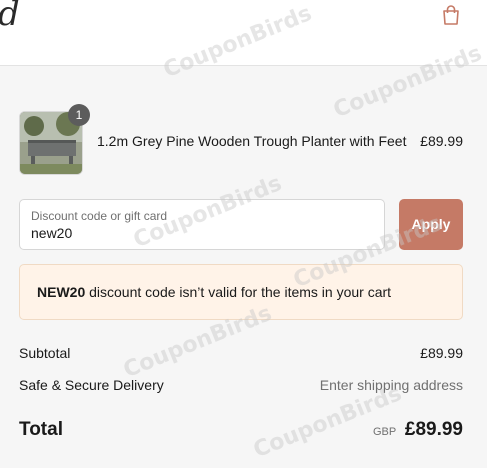 This screenshot has width=487, height=468. I want to click on discount-field-value: new20, so click(51, 233).